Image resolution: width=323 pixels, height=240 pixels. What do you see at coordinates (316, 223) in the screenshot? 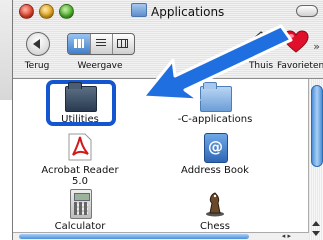
I see `scroll-up-arrow-icon` at bounding box center [316, 223].